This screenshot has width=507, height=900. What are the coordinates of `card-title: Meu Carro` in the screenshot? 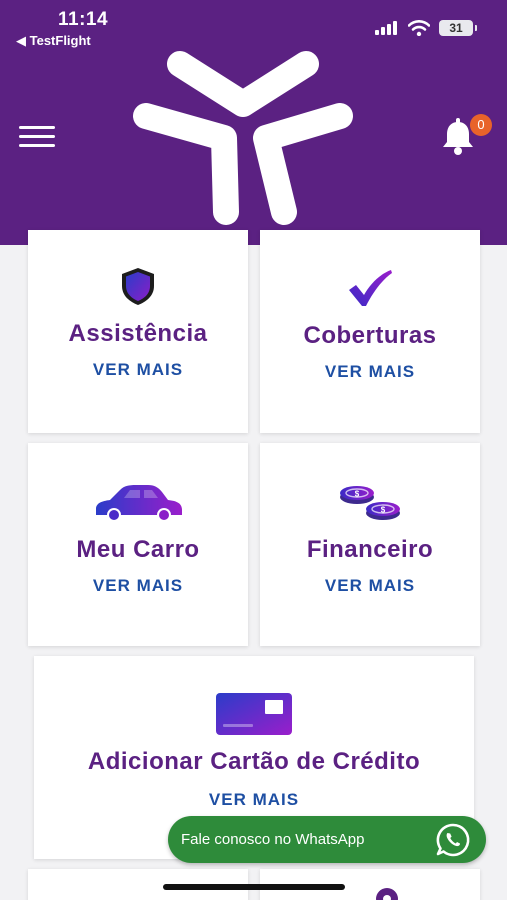 It's located at (138, 549).